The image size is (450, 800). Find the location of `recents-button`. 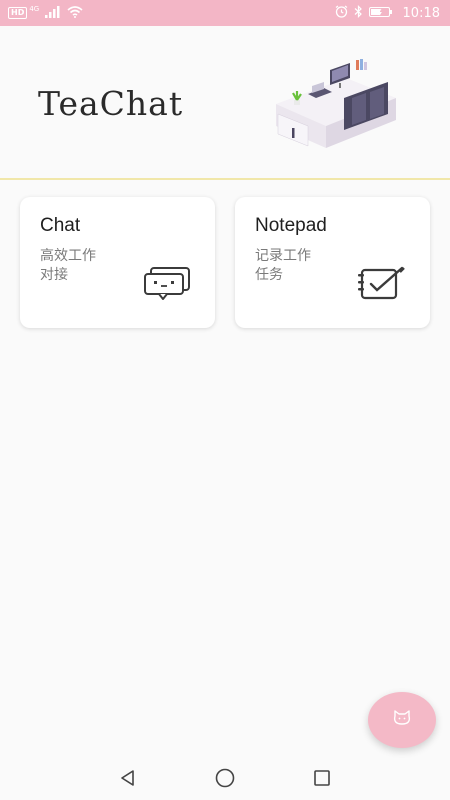

recents-button is located at coordinates (322, 780).